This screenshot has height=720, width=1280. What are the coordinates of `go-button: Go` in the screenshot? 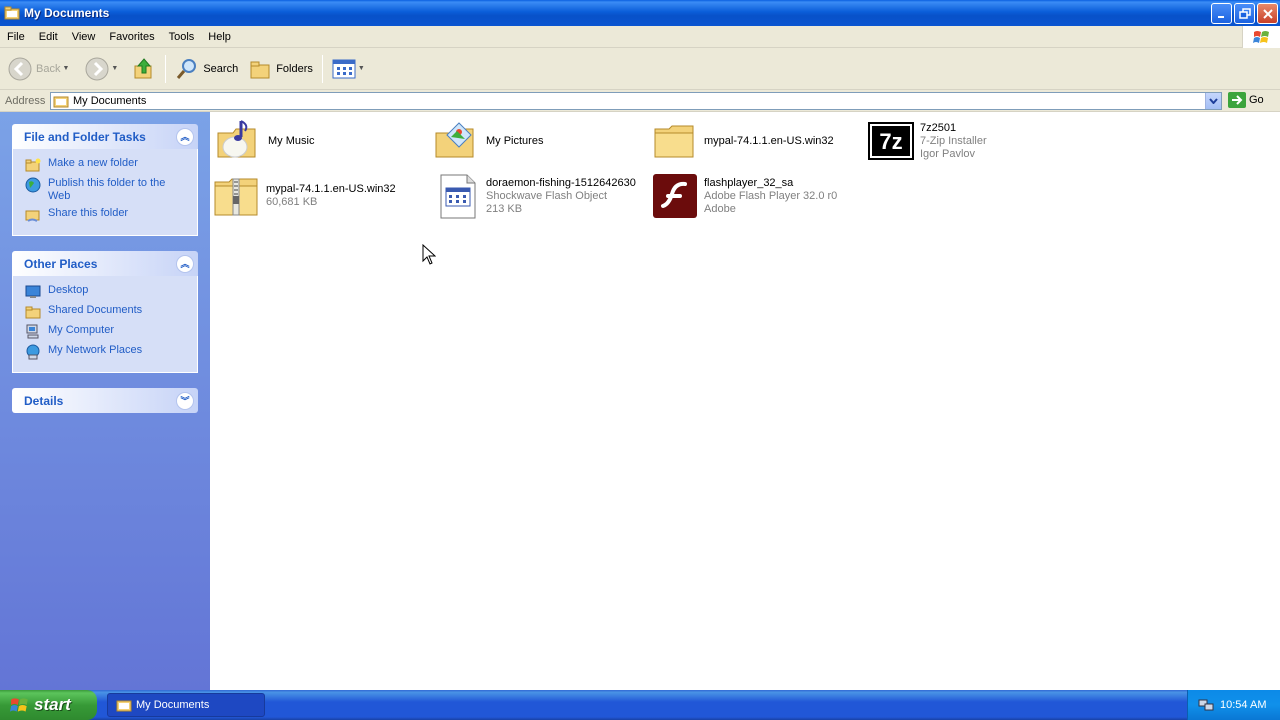 It's located at (1246, 100).